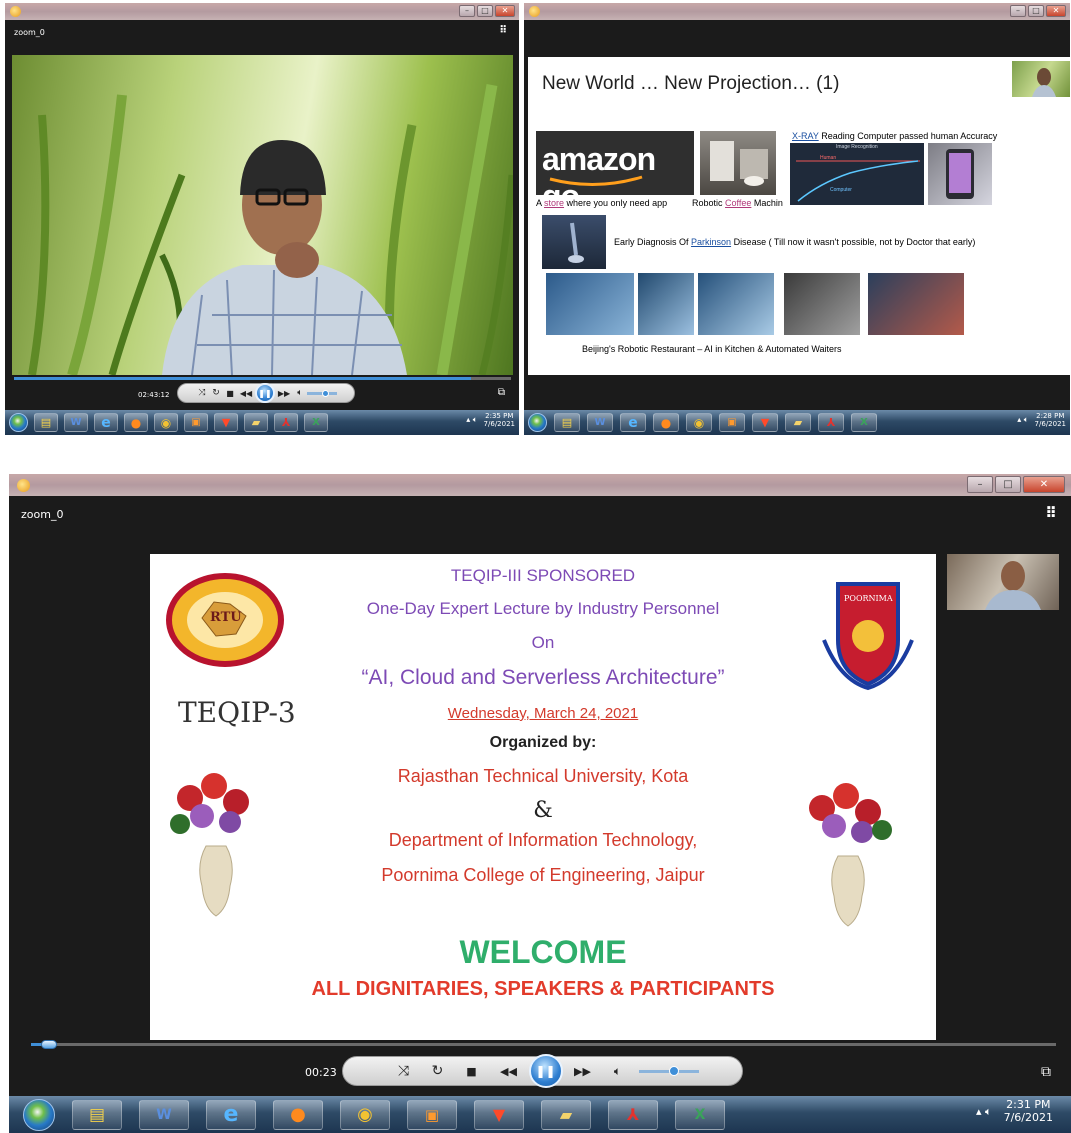  Describe the element at coordinates (543, 810) in the screenshot. I see `ampersand: &` at that location.